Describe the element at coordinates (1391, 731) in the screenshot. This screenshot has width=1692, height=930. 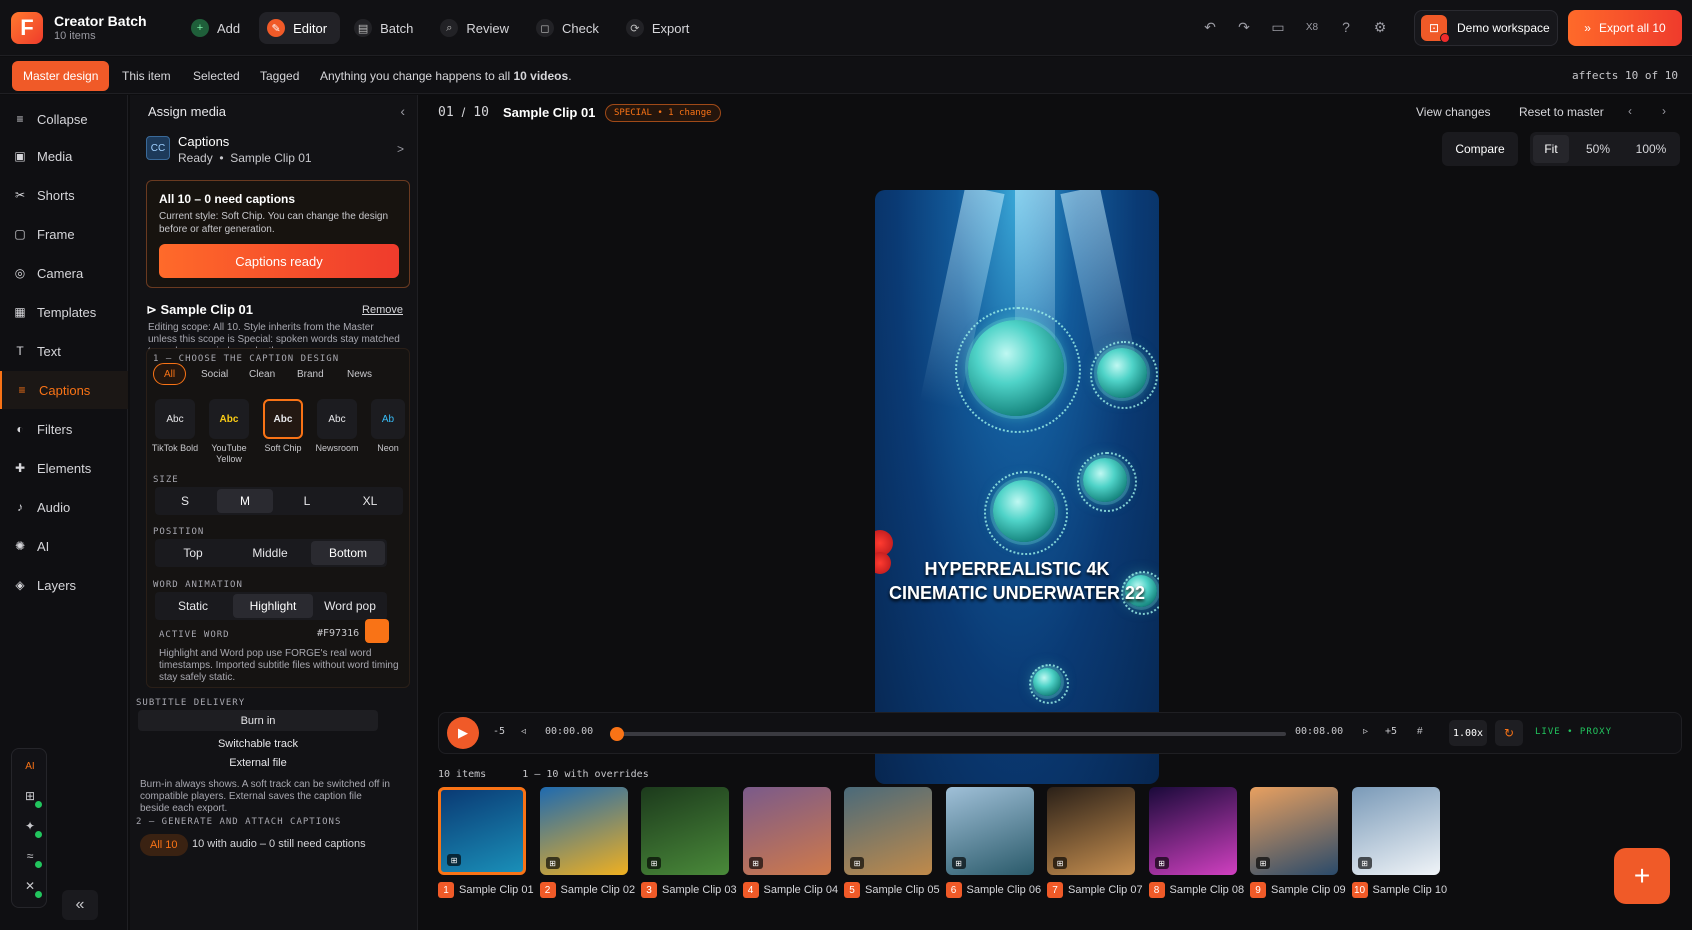
I see `forward-5-button: +5` at that location.